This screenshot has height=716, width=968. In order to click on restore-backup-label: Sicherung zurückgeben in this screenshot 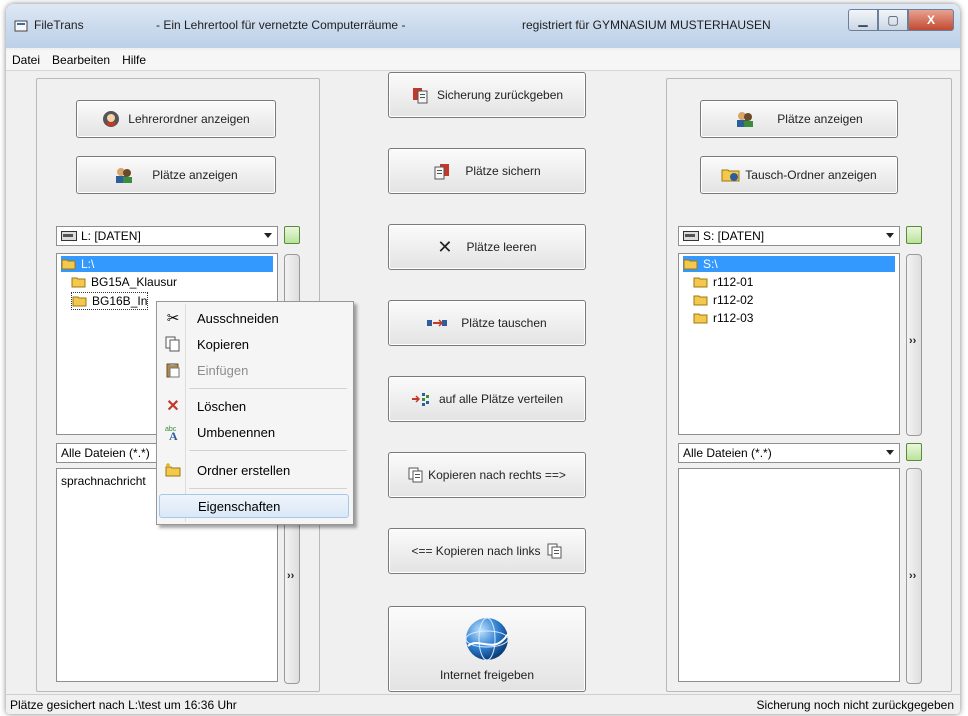, I will do `click(500, 95)`.